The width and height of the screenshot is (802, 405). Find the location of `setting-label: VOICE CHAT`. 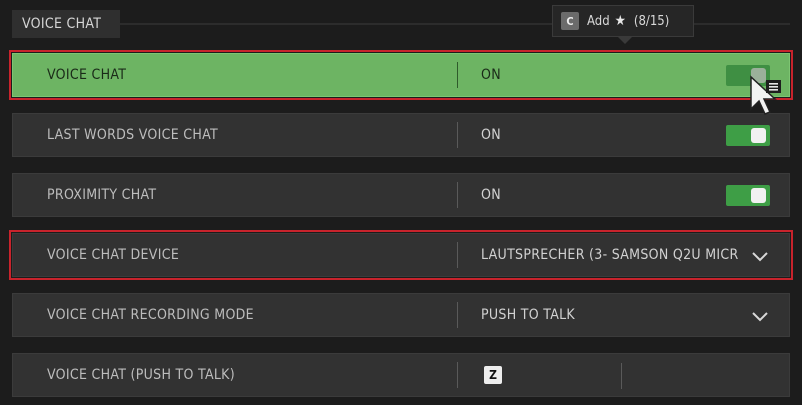

setting-label: VOICE CHAT is located at coordinates (87, 75).